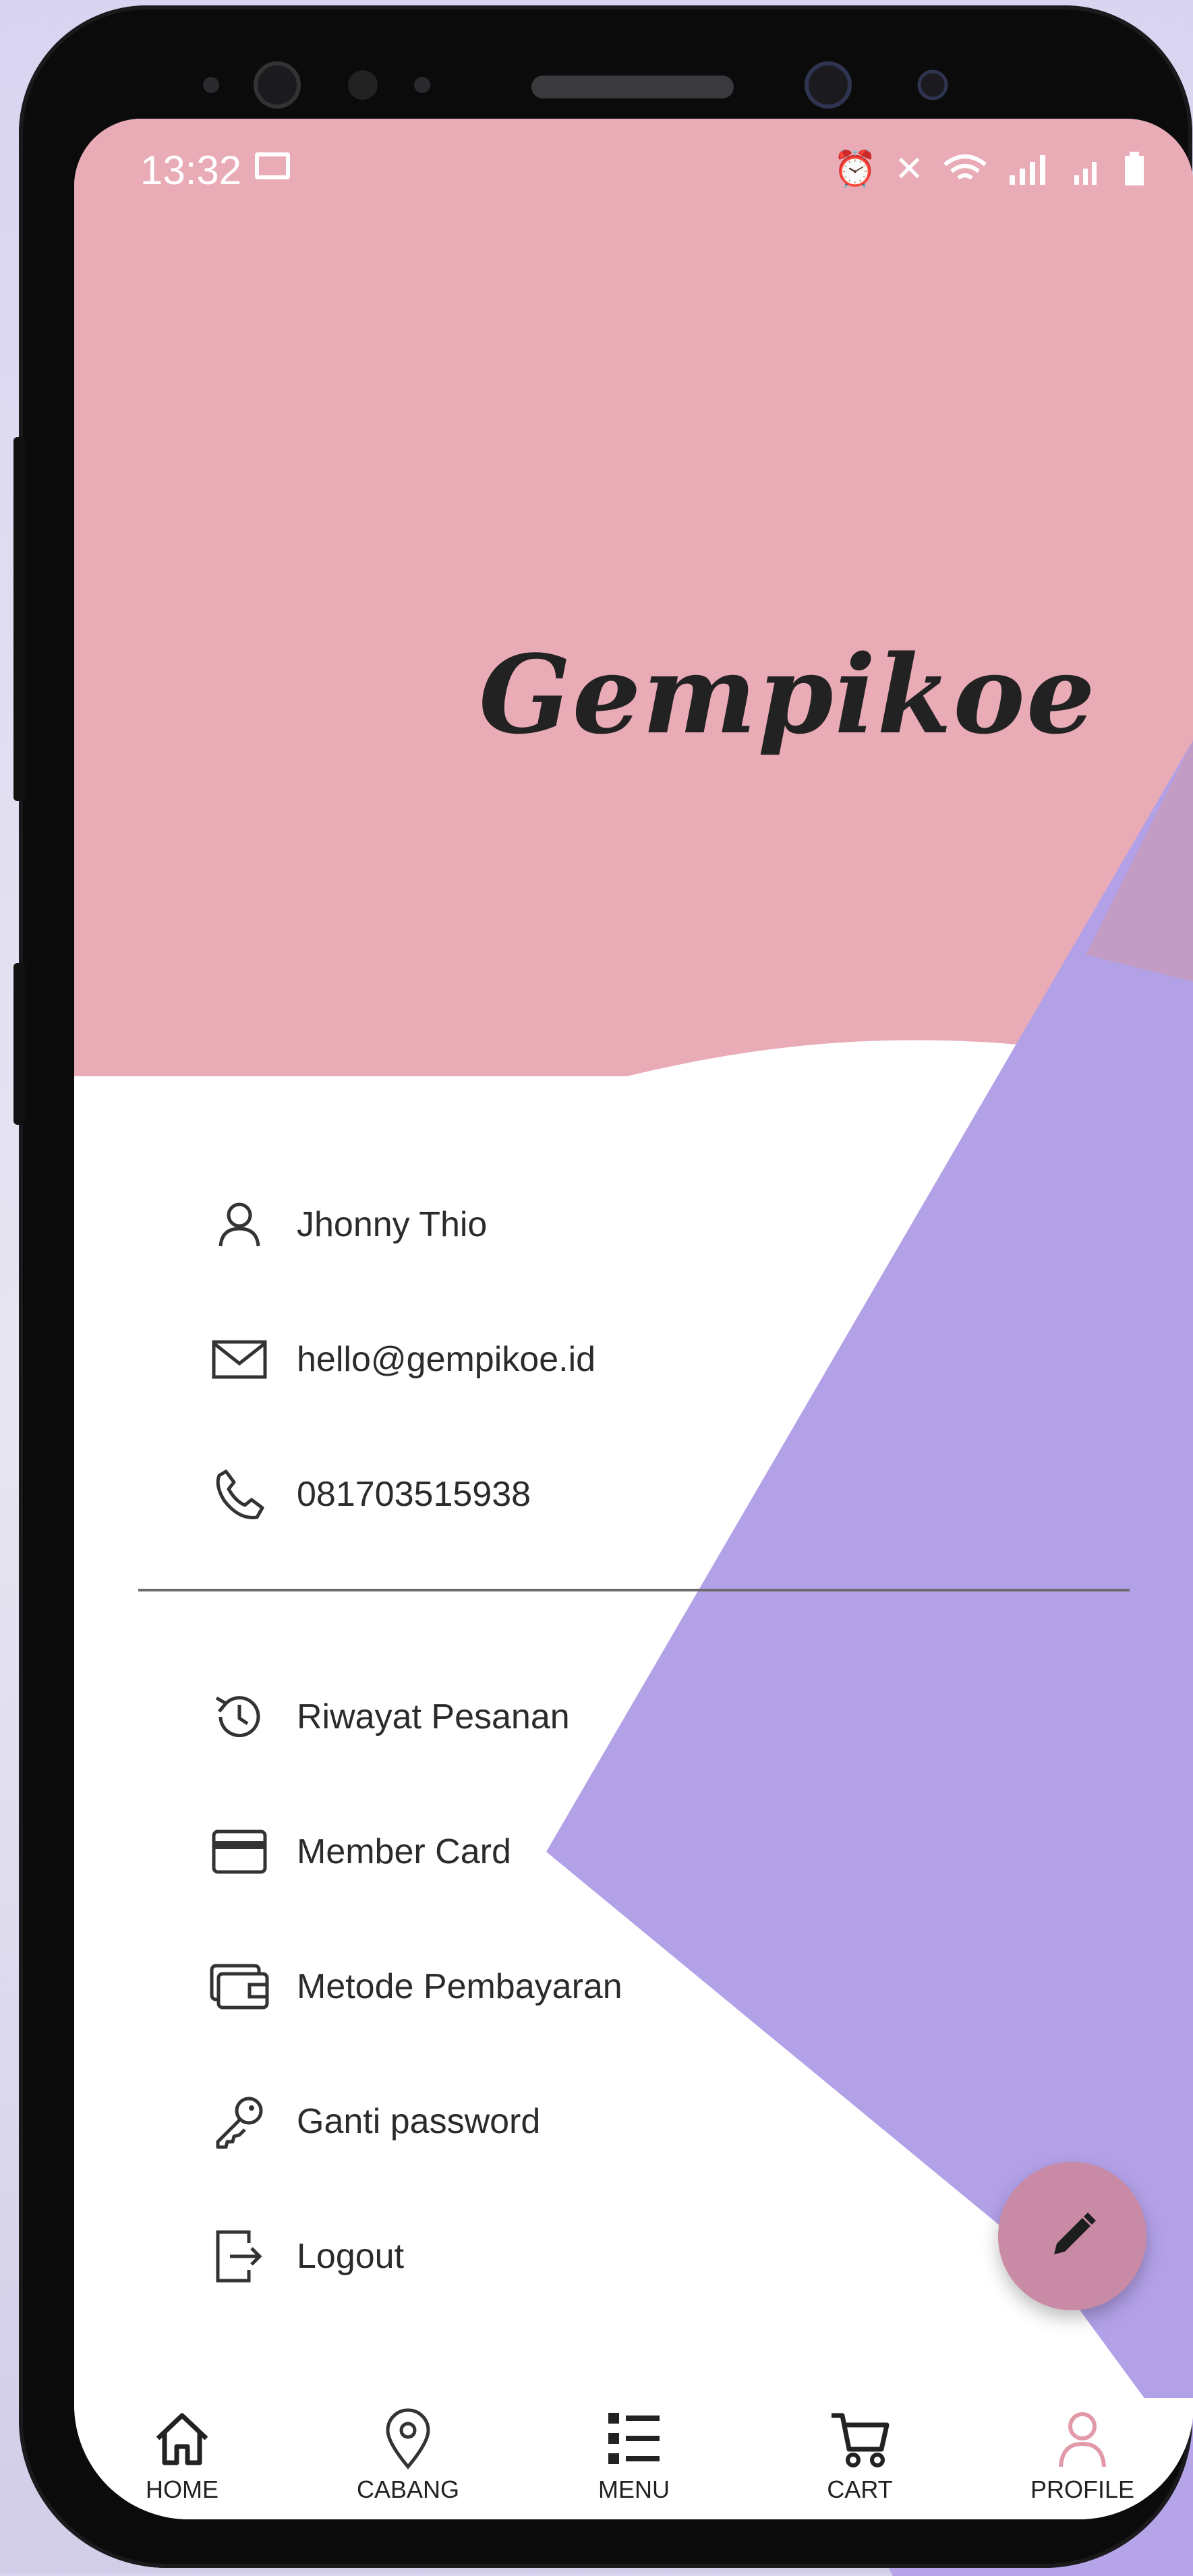 The height and width of the screenshot is (2576, 1193). I want to click on battery-icon, so click(1134, 168).